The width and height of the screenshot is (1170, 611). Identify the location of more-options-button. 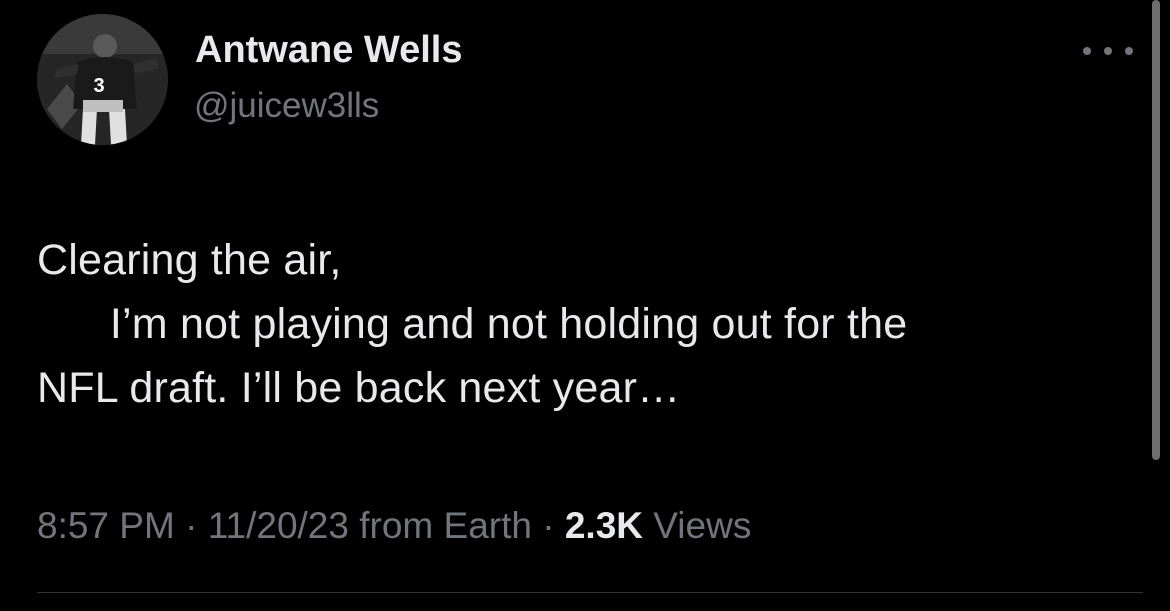
(1108, 51).